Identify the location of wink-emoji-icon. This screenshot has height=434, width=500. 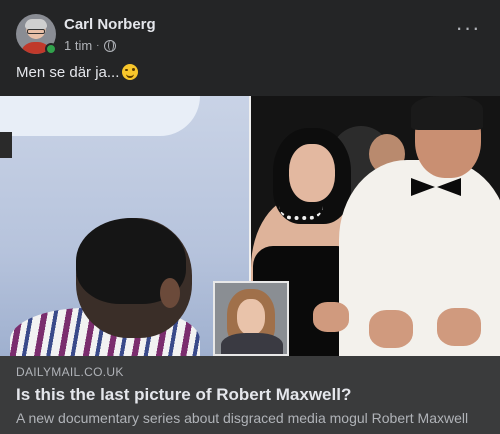
(130, 72).